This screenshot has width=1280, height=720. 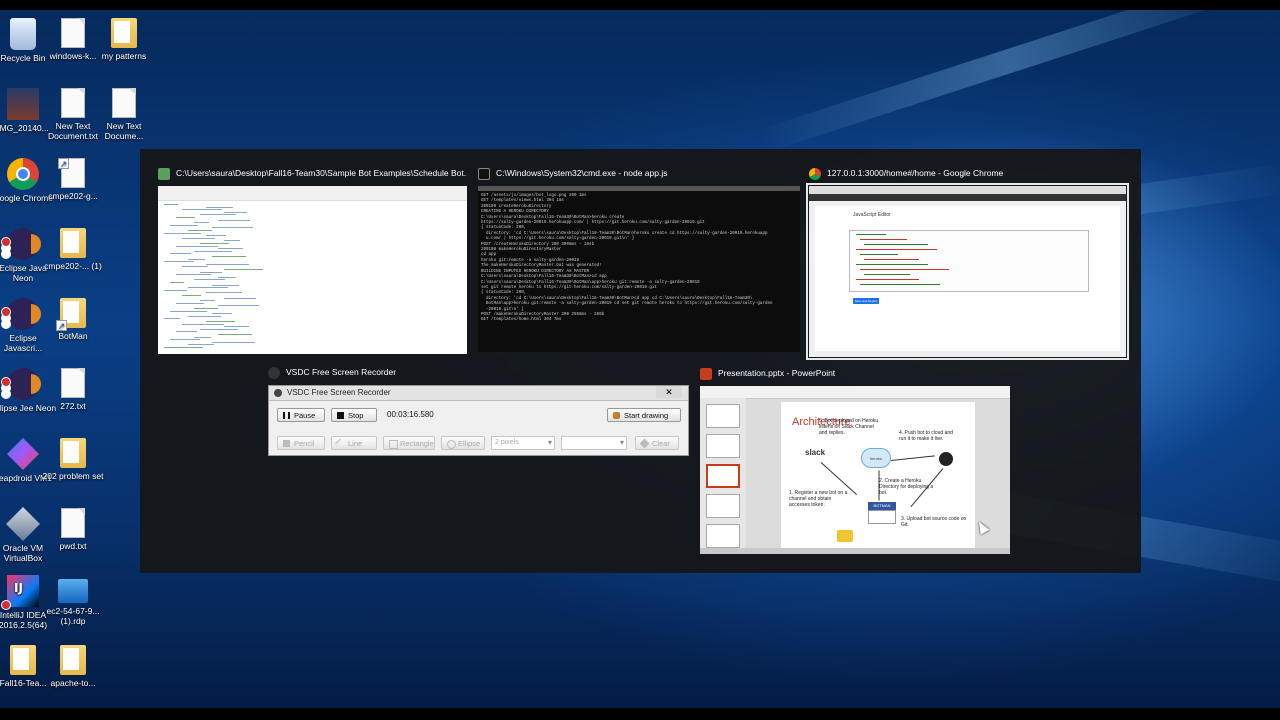 I want to click on pause-icon, so click(x=286, y=415).